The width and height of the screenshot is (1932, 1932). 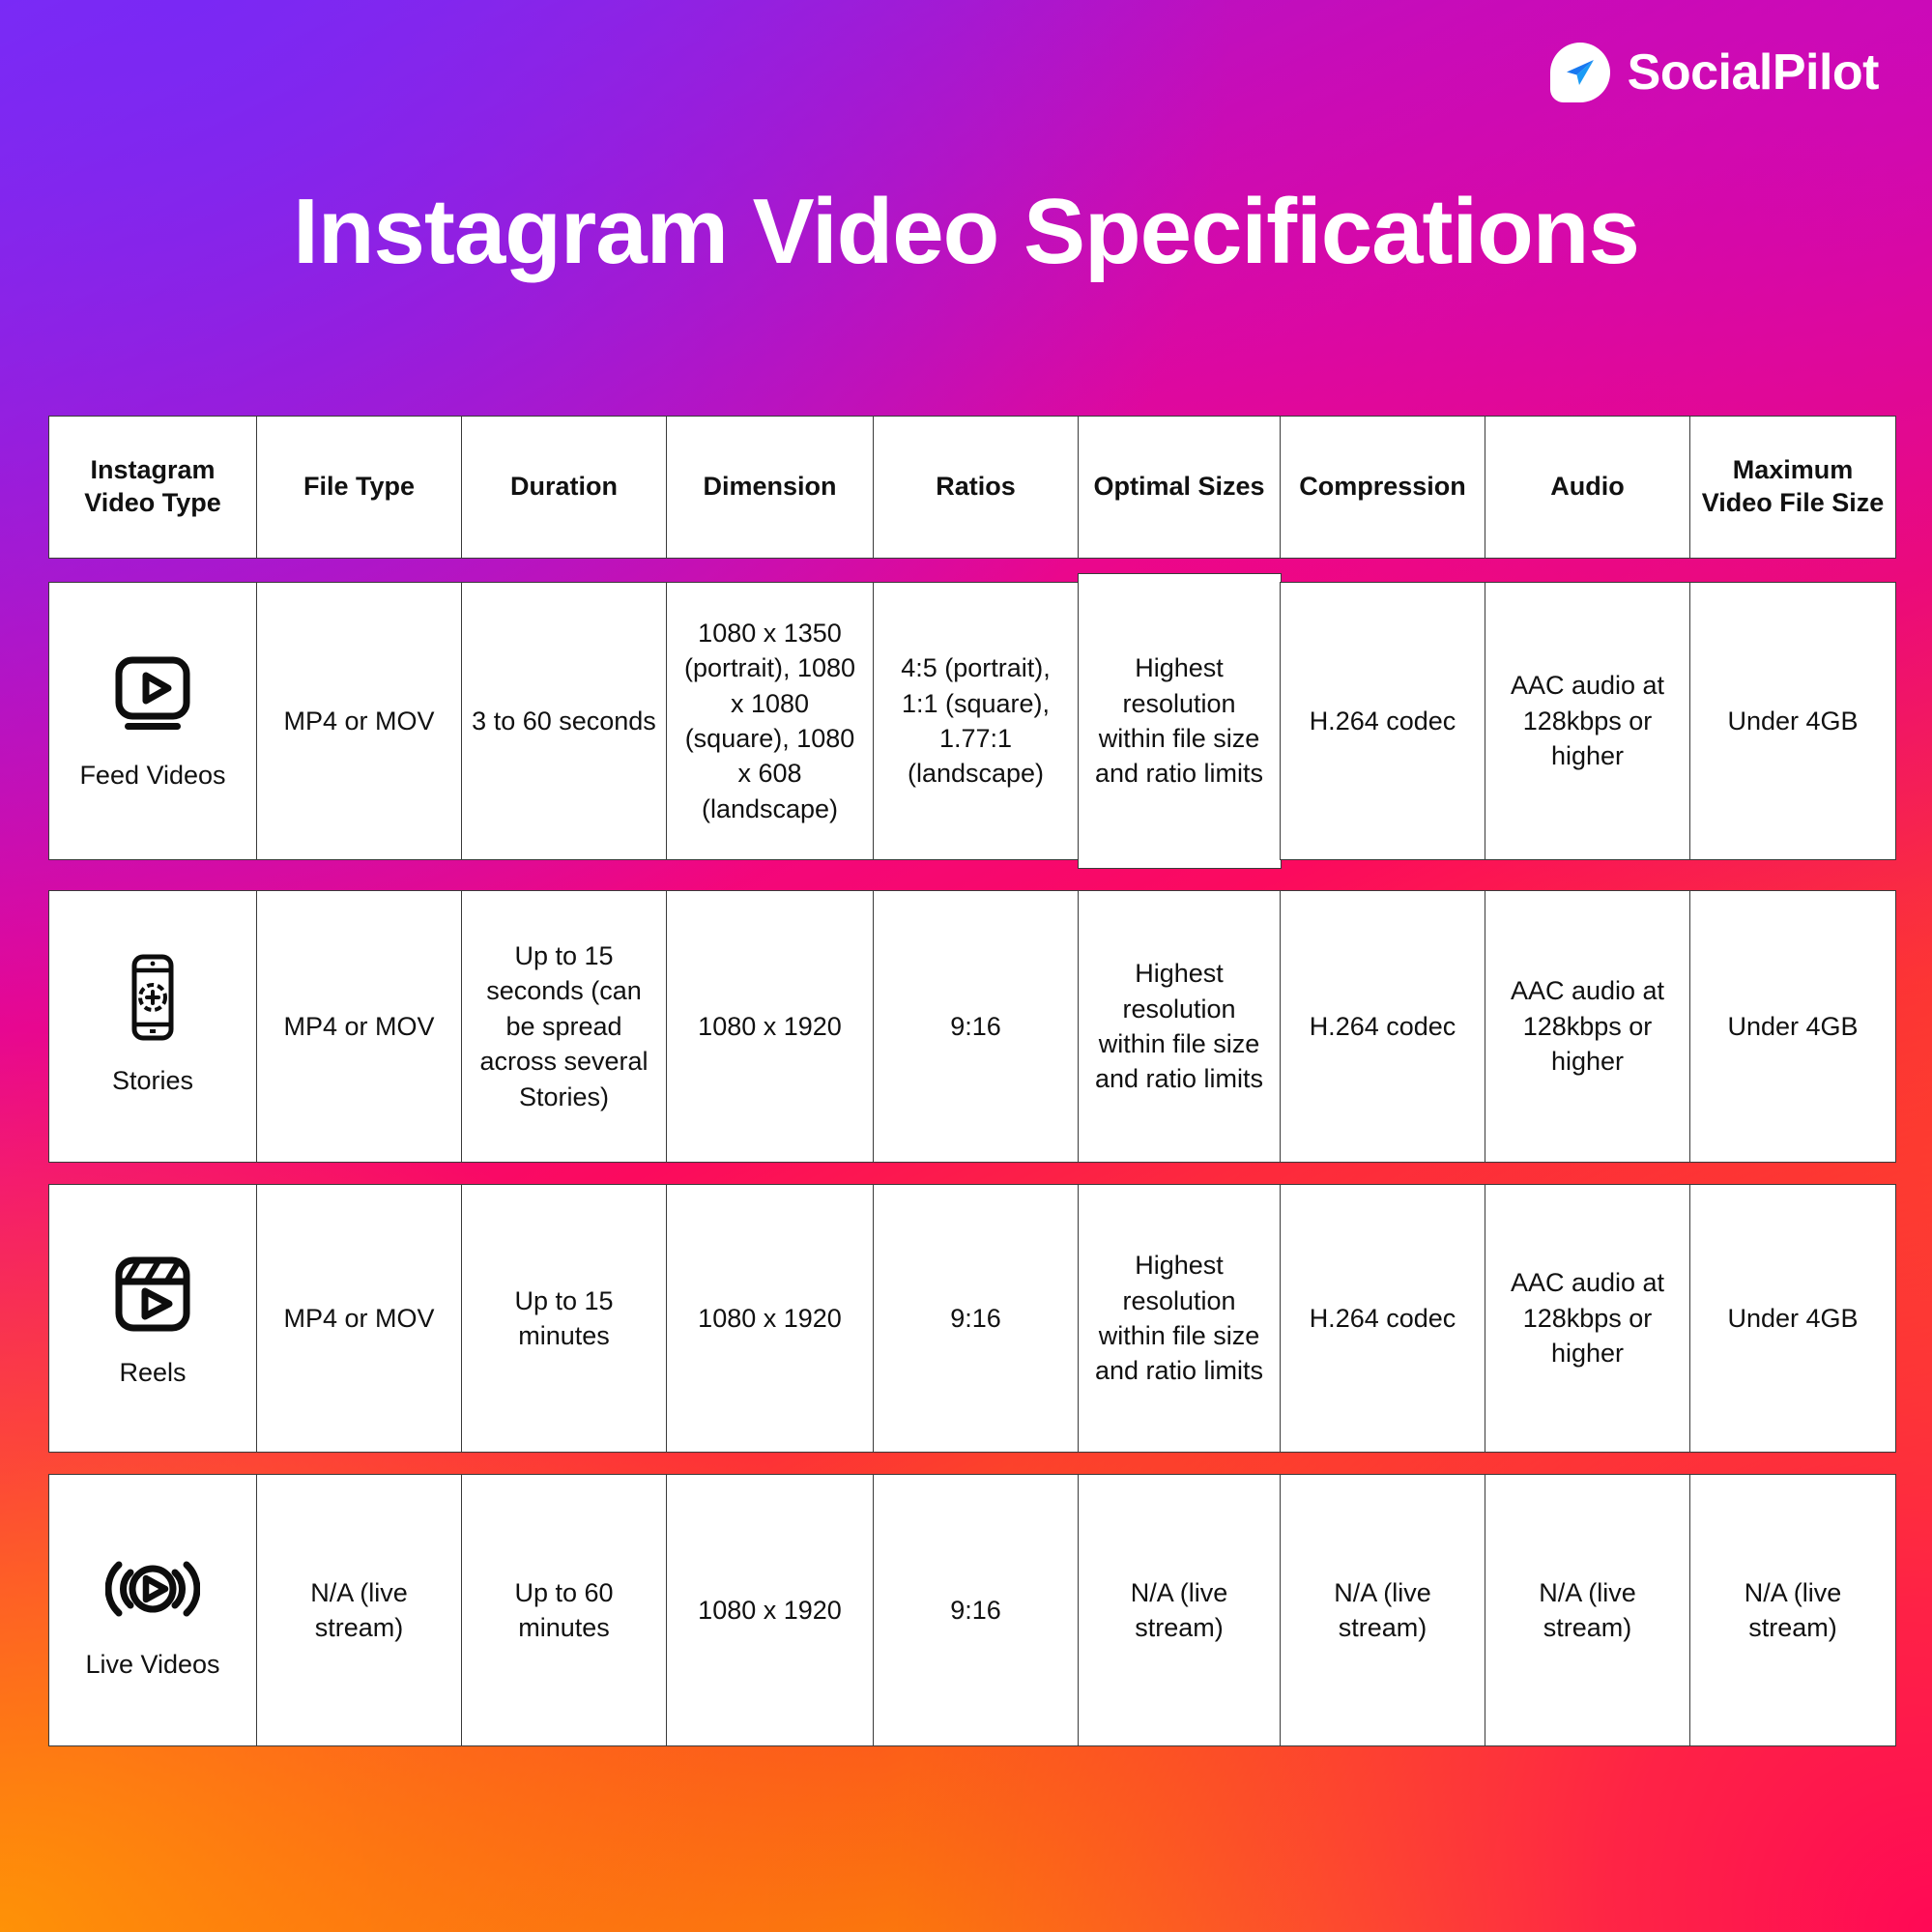 What do you see at coordinates (1382, 1610) in the screenshot?
I see `compression-value: N/A (live stream)` at bounding box center [1382, 1610].